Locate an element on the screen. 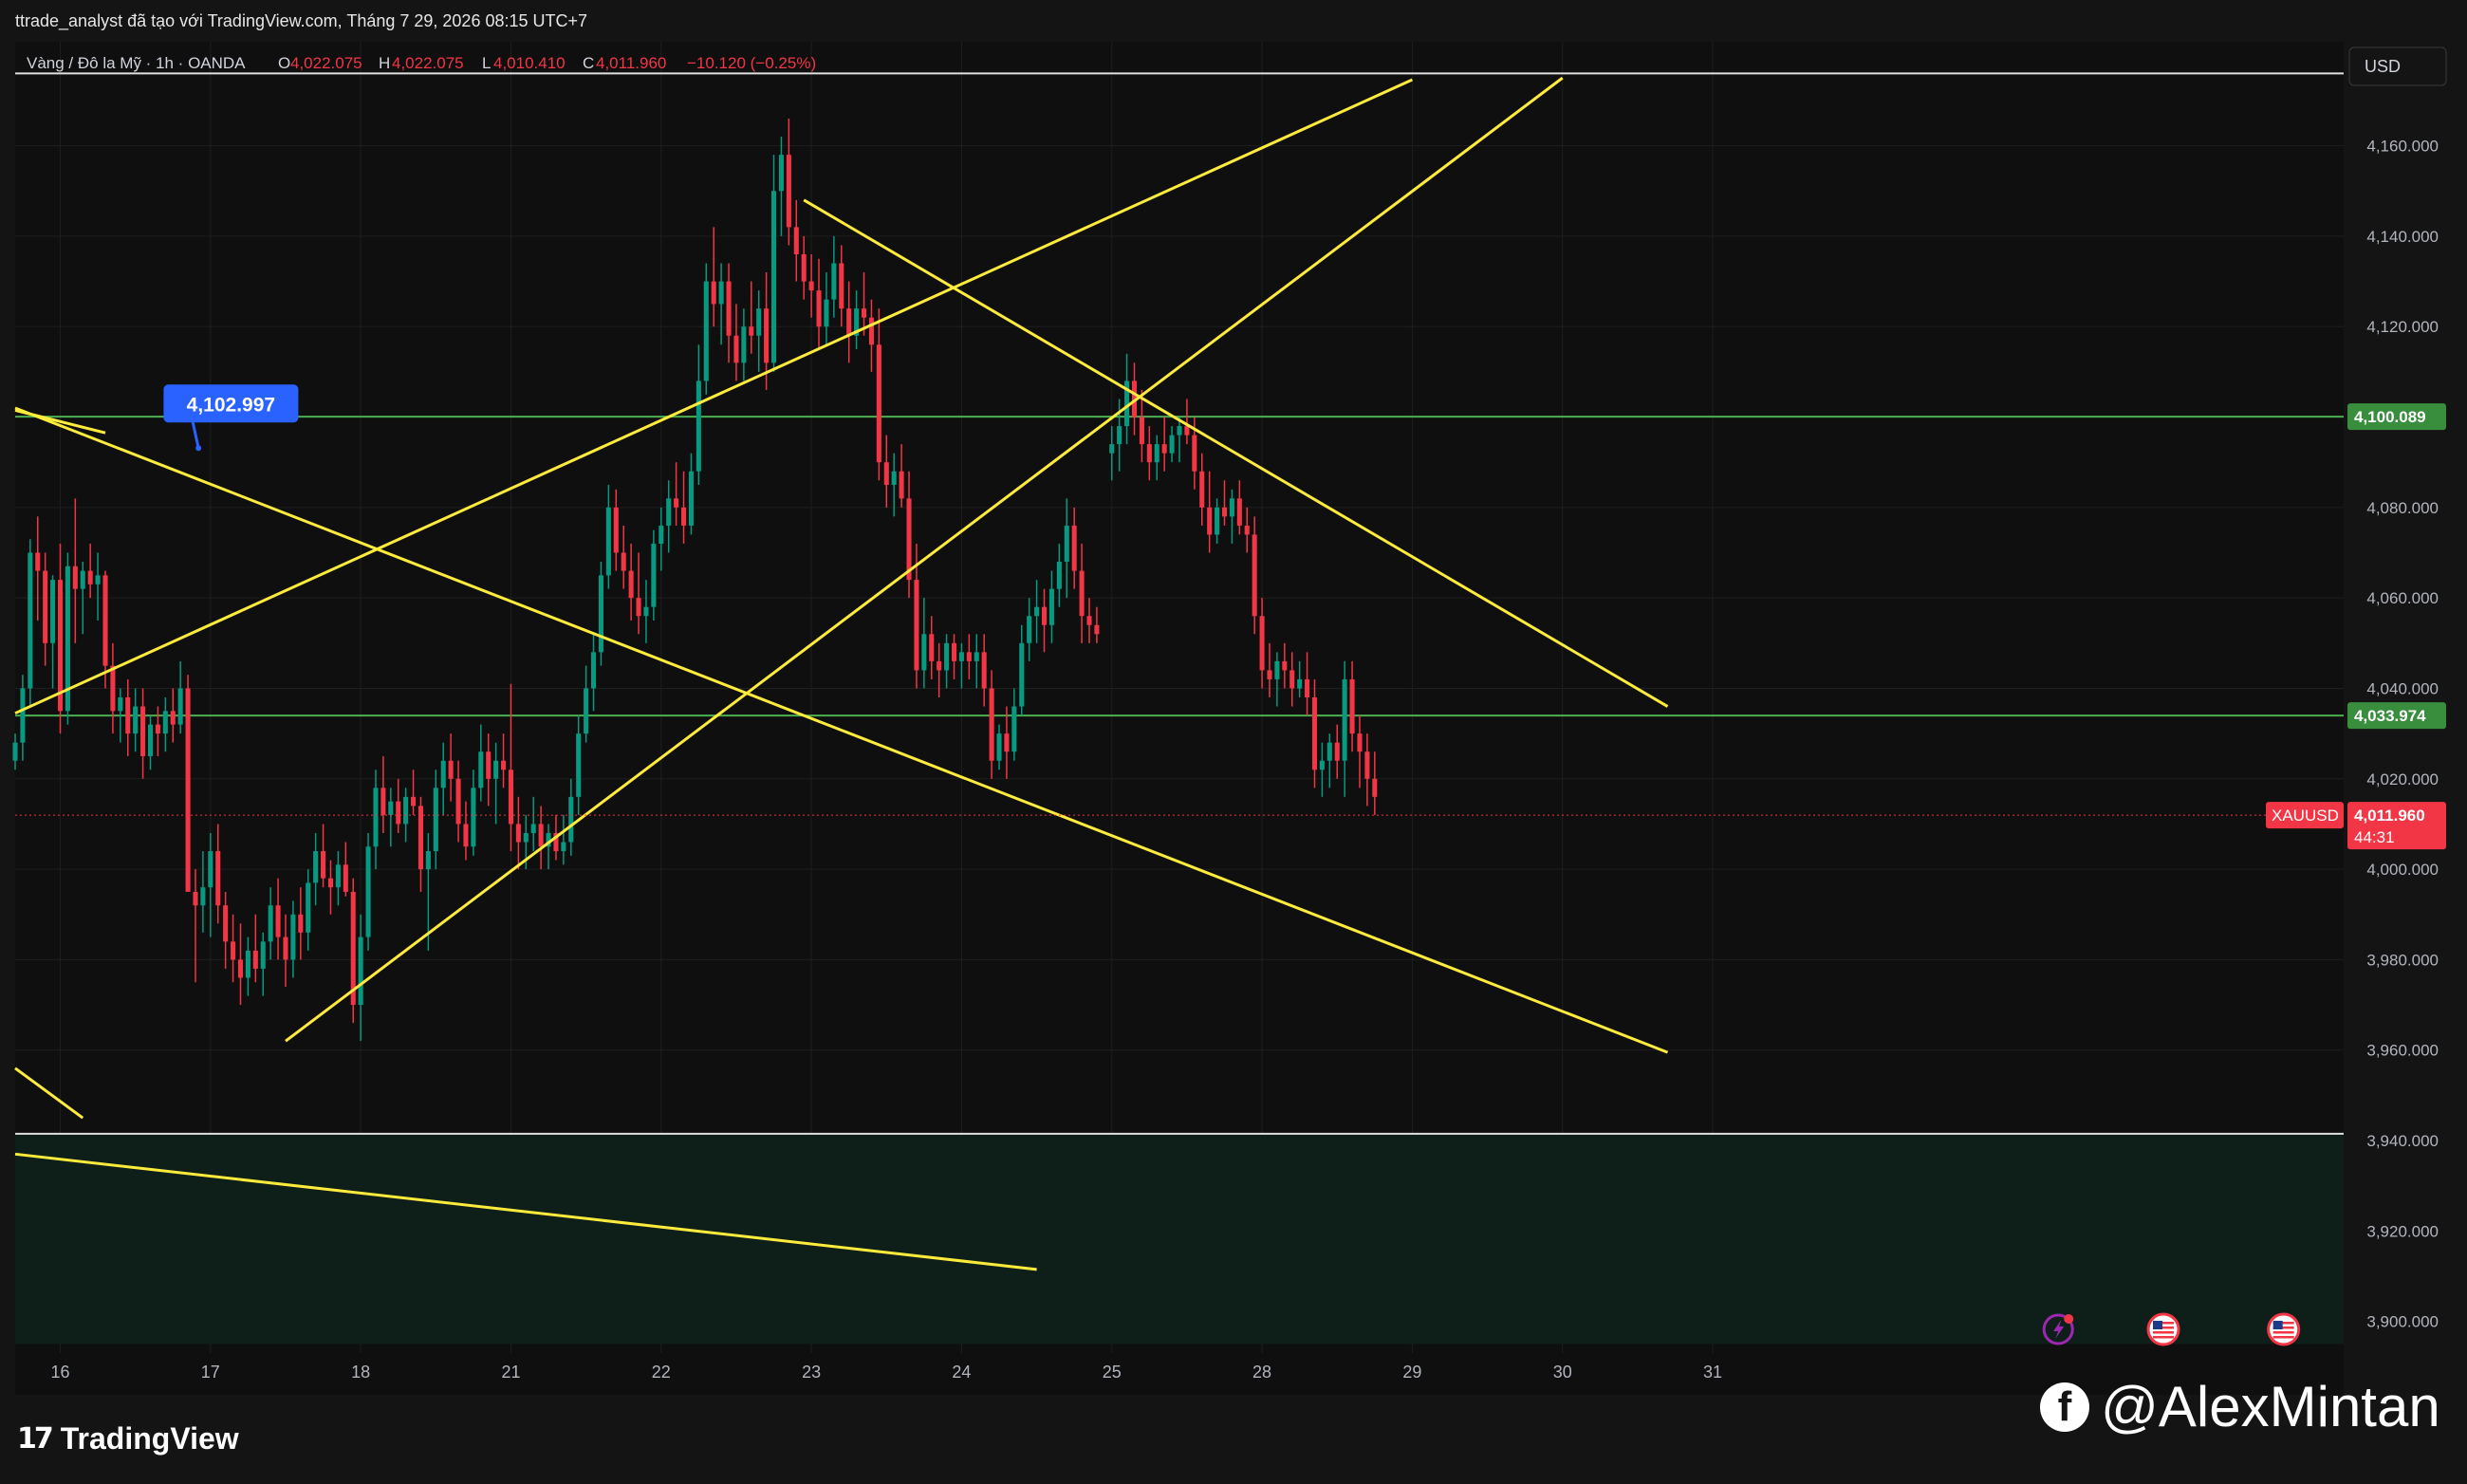 The width and height of the screenshot is (2467, 1484). price-tick-label: 3,980.000 is located at coordinates (2402, 960).